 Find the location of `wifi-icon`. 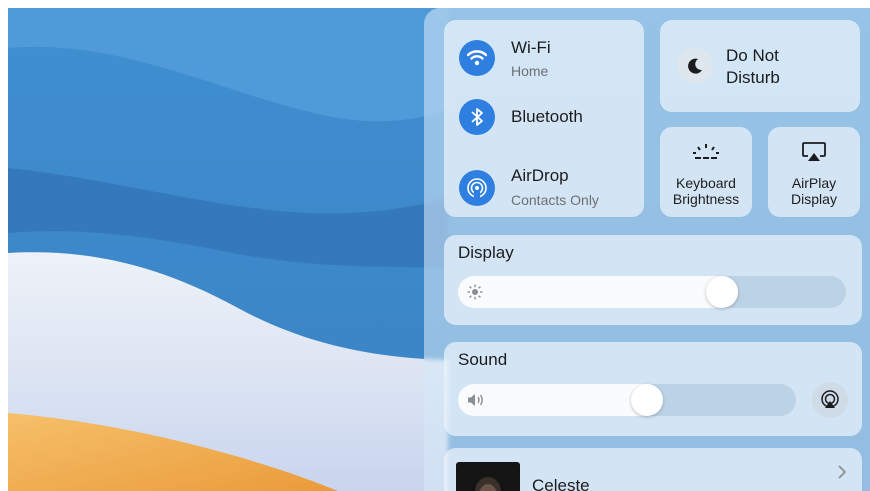

wifi-icon is located at coordinates (477, 58).